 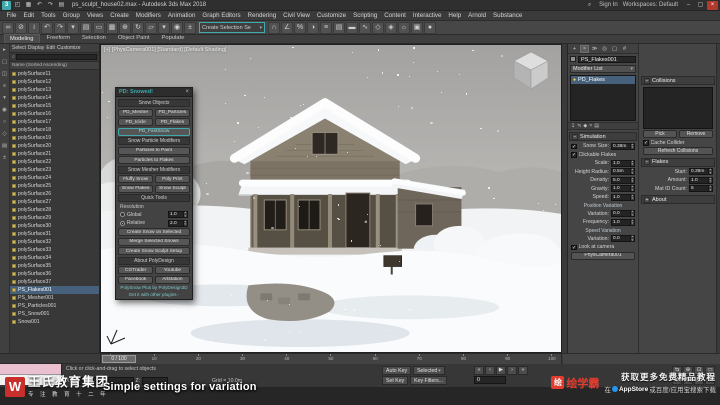 I want to click on select-and-move-icon: ⊕, so click(x=125, y=27).